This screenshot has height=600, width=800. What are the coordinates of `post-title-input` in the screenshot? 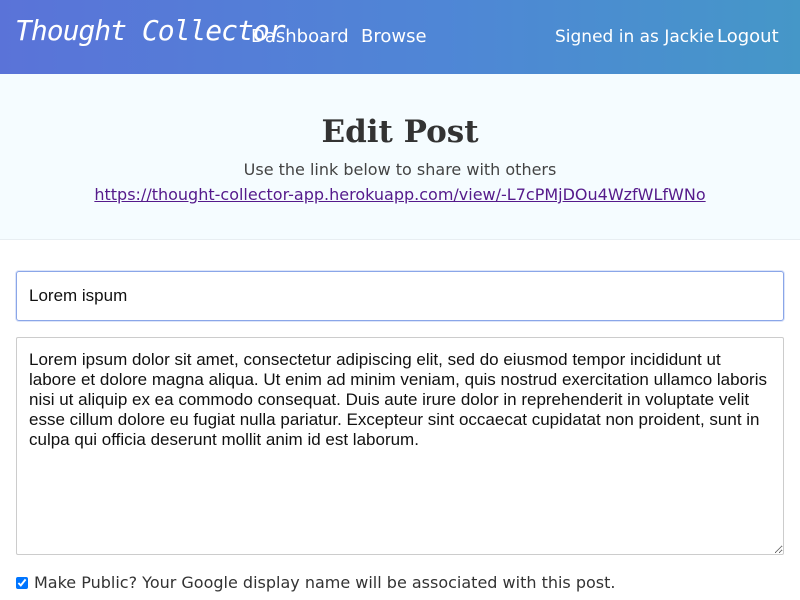 It's located at (400, 296).